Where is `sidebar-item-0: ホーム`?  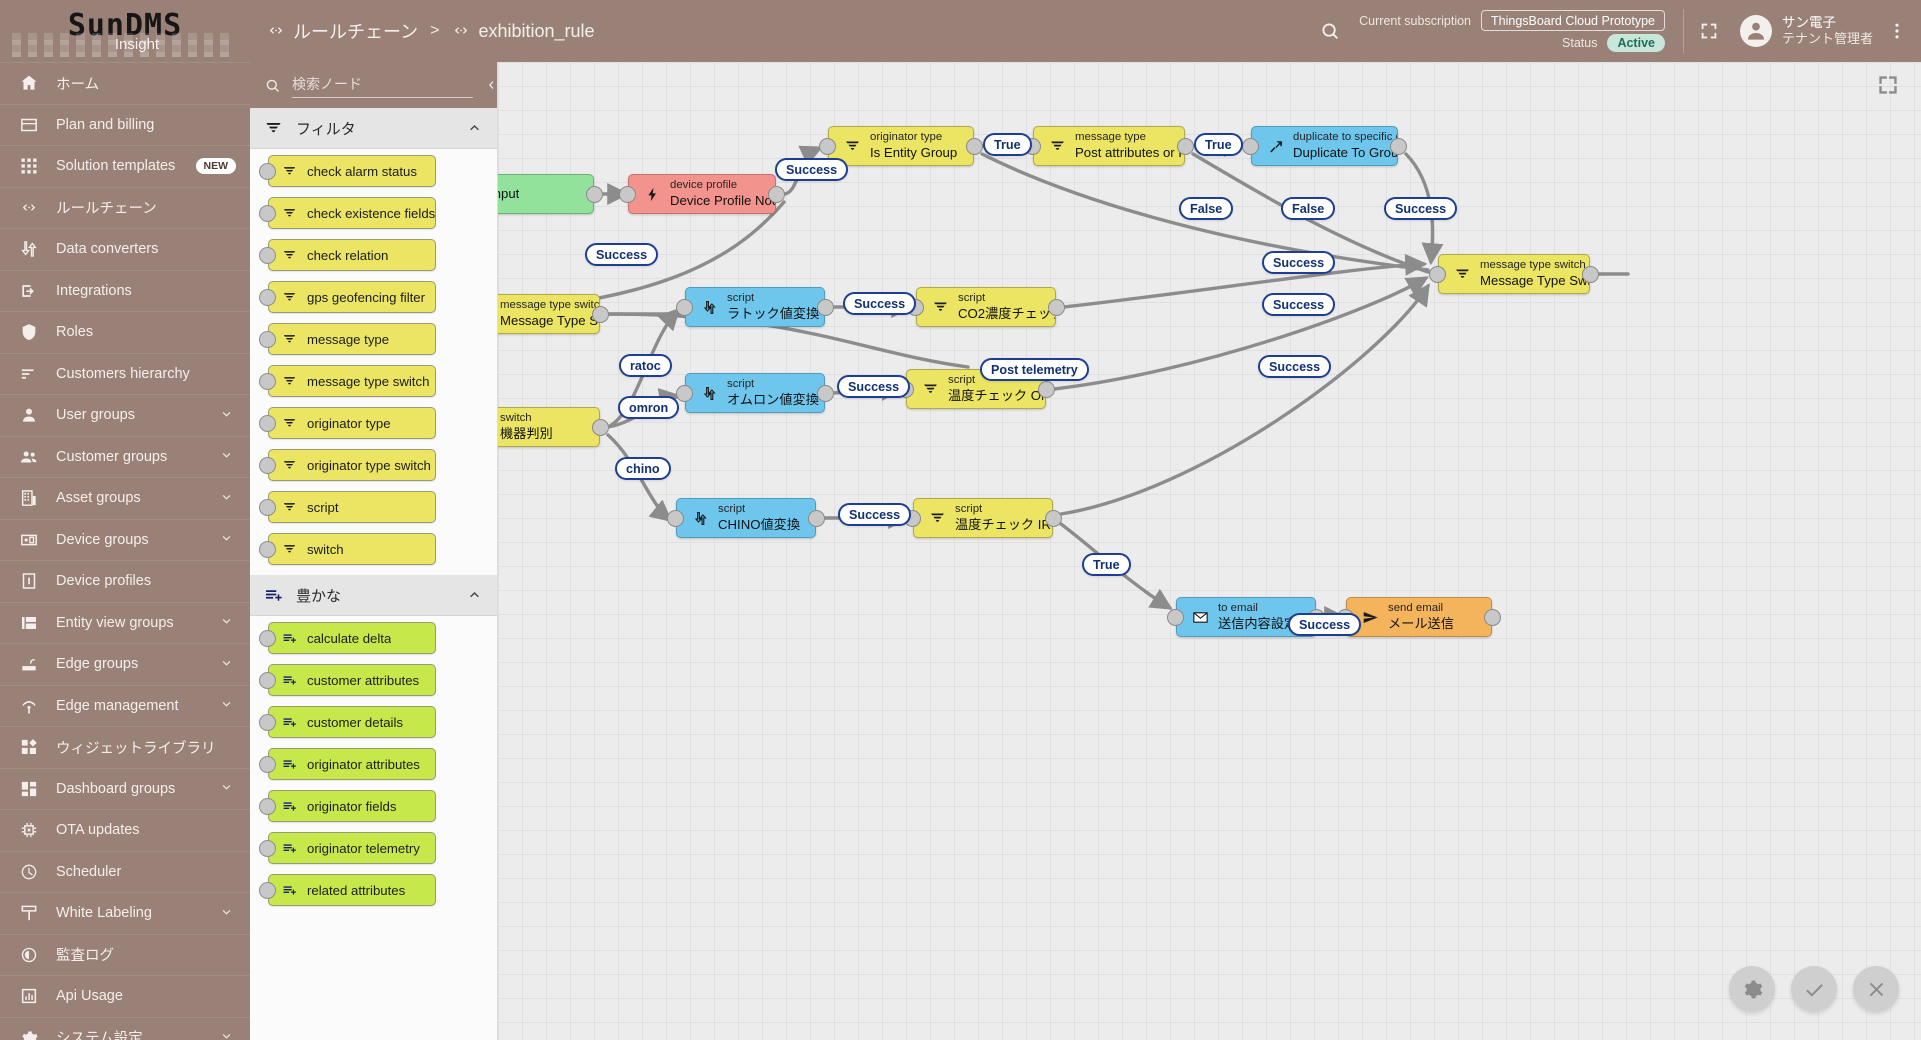
sidebar-item-0: ホーム is located at coordinates (125, 83).